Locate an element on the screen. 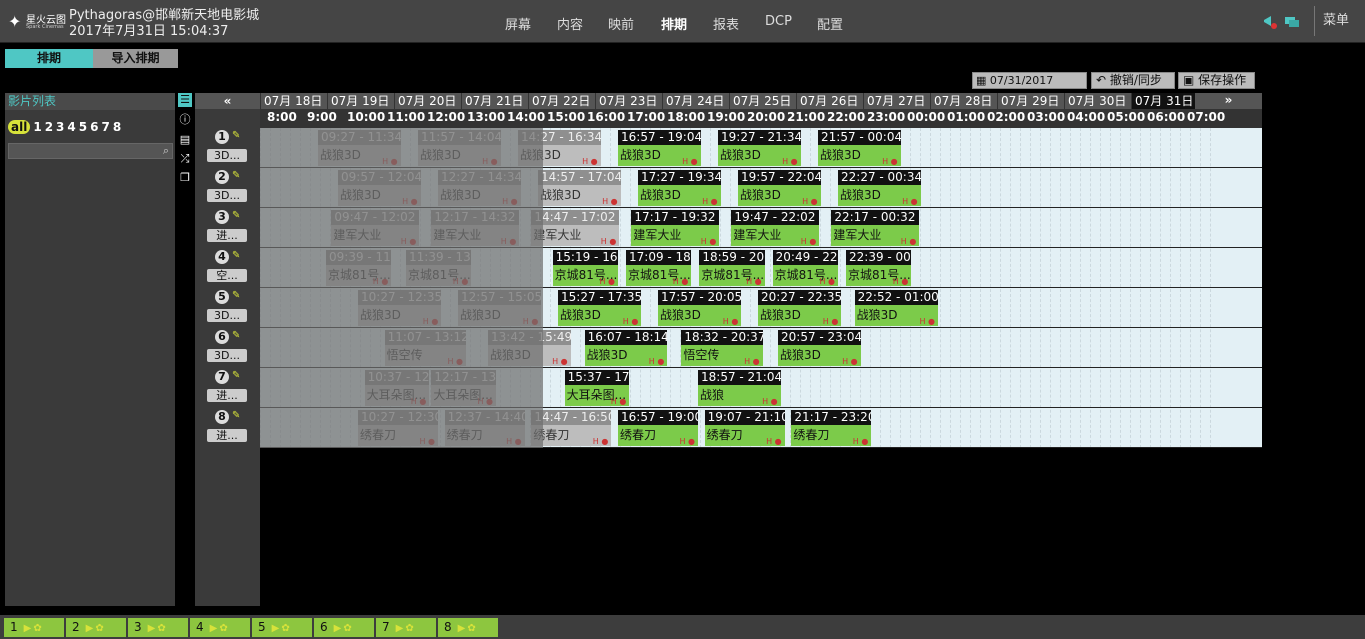 This screenshot has width=1365, height=639. date-header: 07月 26日 is located at coordinates (829, 101).